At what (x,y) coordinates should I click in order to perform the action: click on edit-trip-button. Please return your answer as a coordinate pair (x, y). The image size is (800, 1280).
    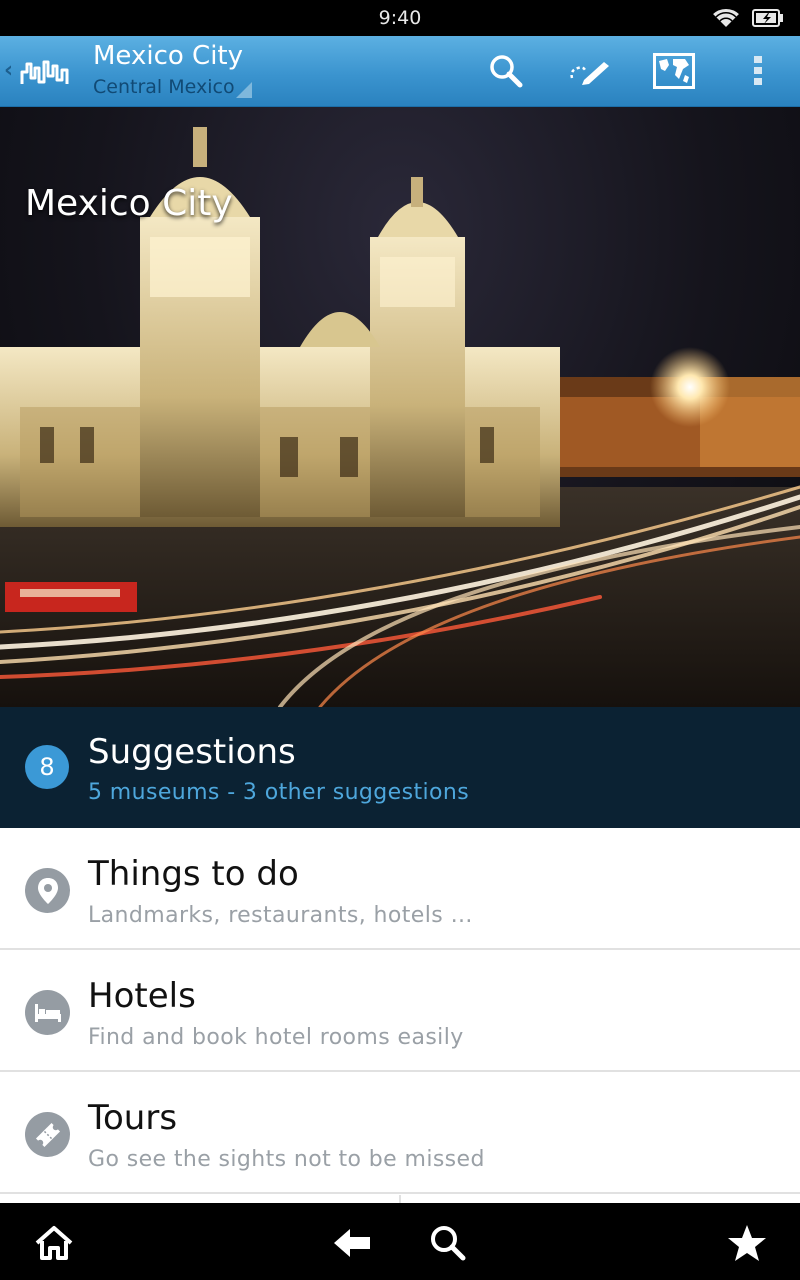
    Looking at the image, I should click on (590, 71).